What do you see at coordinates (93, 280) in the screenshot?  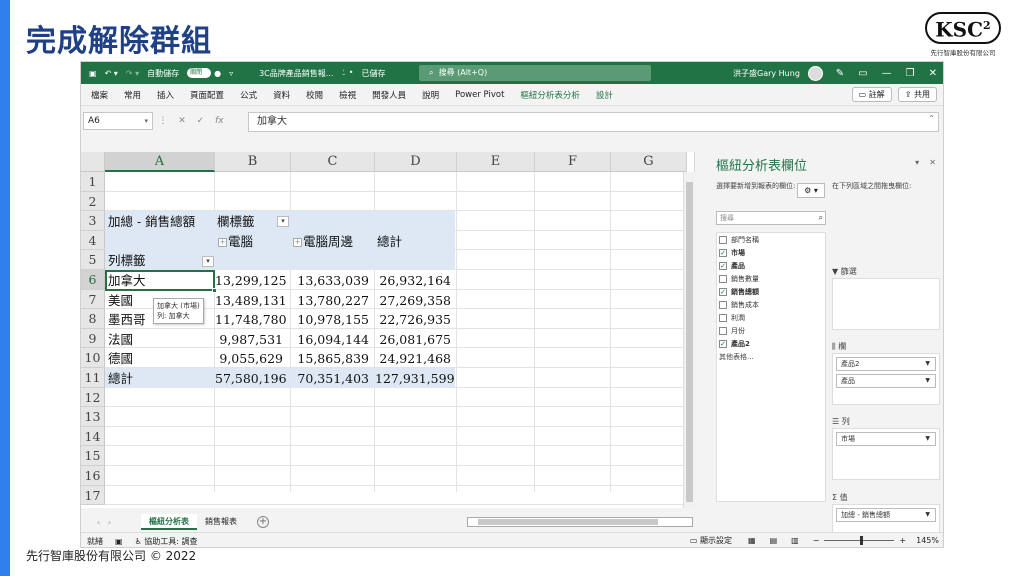 I see `row-header: 6` at bounding box center [93, 280].